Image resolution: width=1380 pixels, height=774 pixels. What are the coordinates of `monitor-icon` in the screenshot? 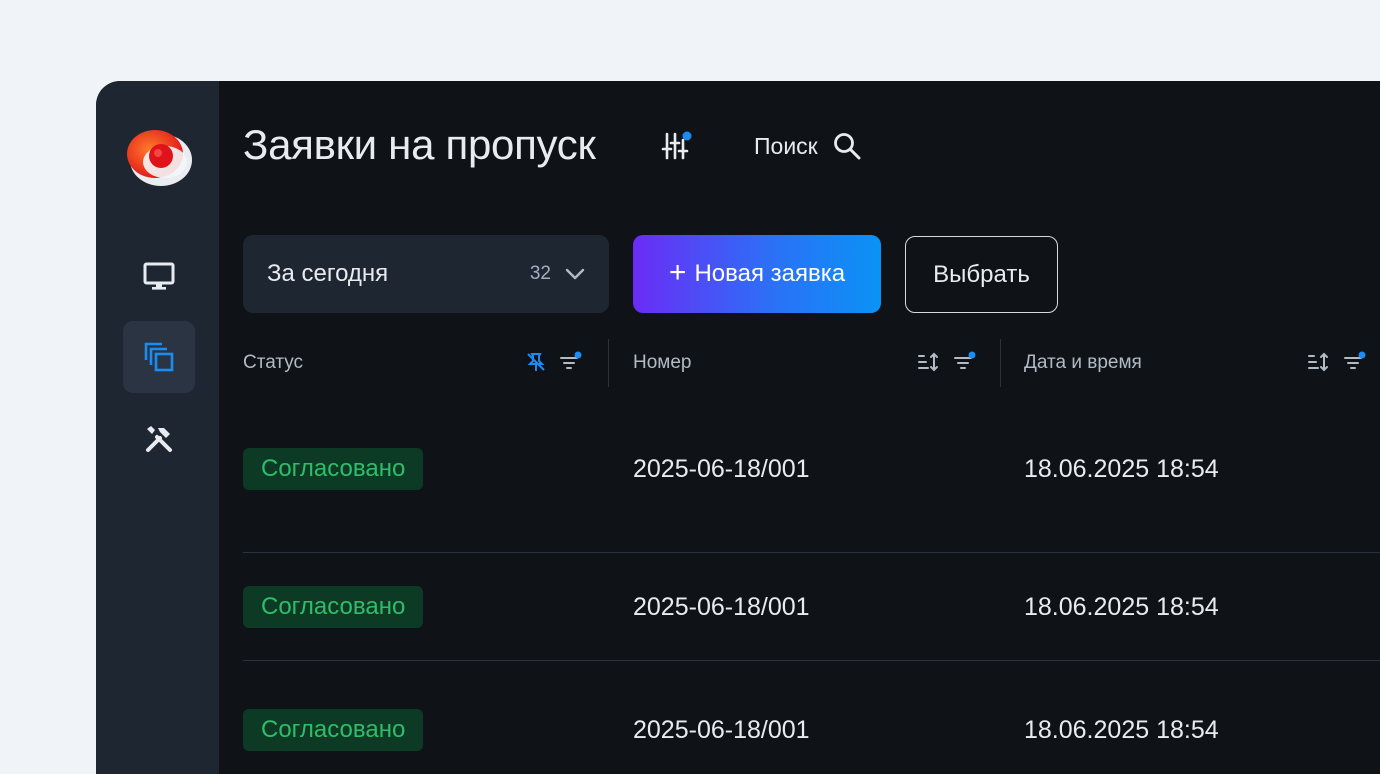 It's located at (159, 276).